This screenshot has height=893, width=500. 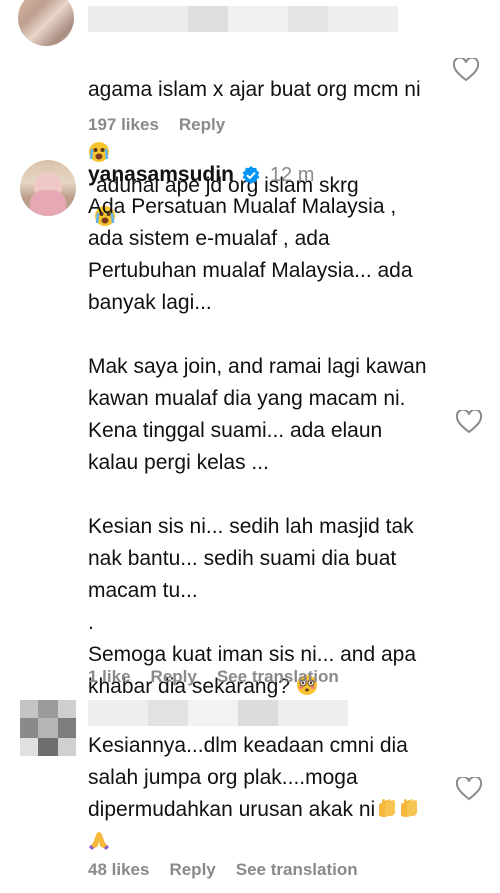 What do you see at coordinates (118, 870) in the screenshot?
I see `likes-count: 48 likes` at bounding box center [118, 870].